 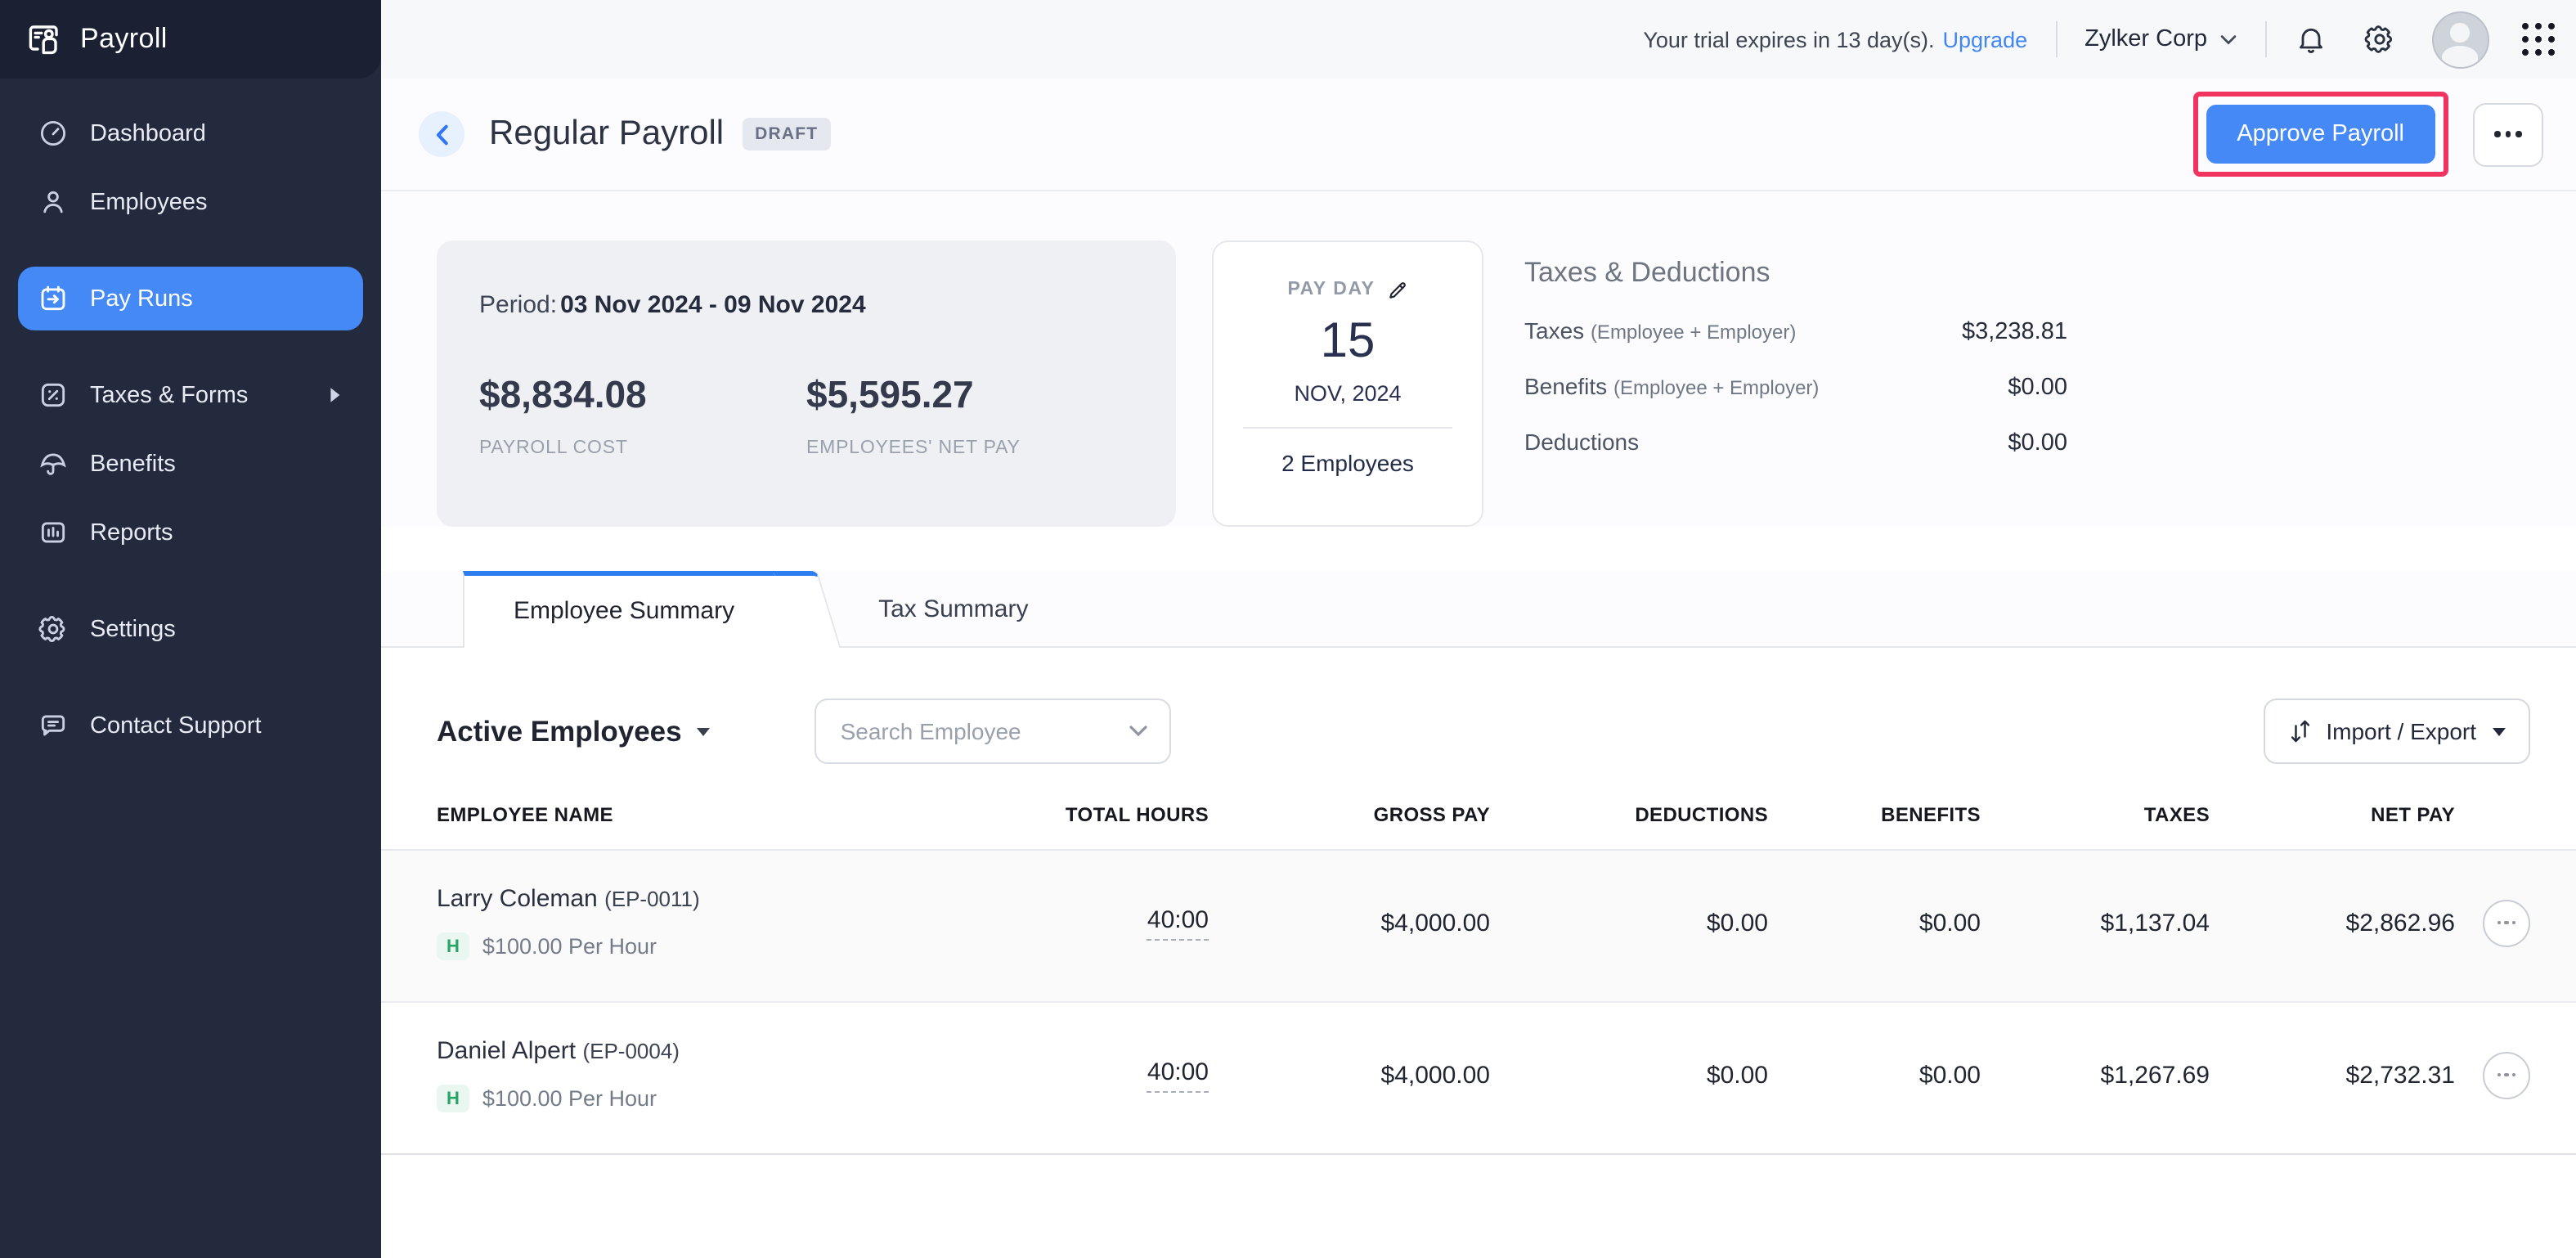 What do you see at coordinates (1347, 463) in the screenshot?
I see `employees-count: 2 Employees` at bounding box center [1347, 463].